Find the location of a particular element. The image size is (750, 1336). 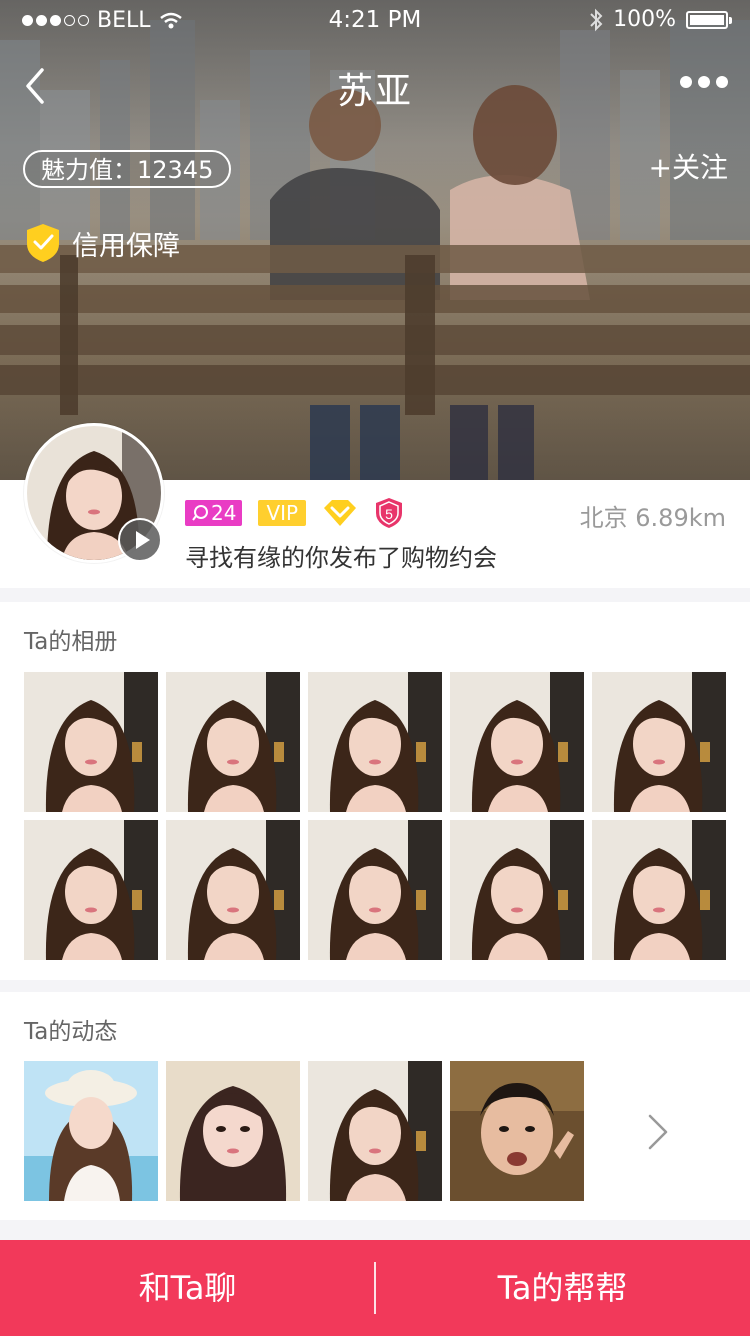

battery-icon is located at coordinates (709, 19).